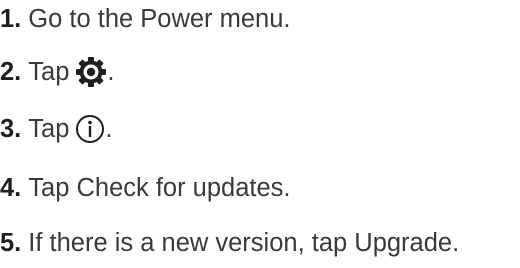 This screenshot has width=520, height=268. What do you see at coordinates (11, 128) in the screenshot?
I see `step-number: 3.` at bounding box center [11, 128].